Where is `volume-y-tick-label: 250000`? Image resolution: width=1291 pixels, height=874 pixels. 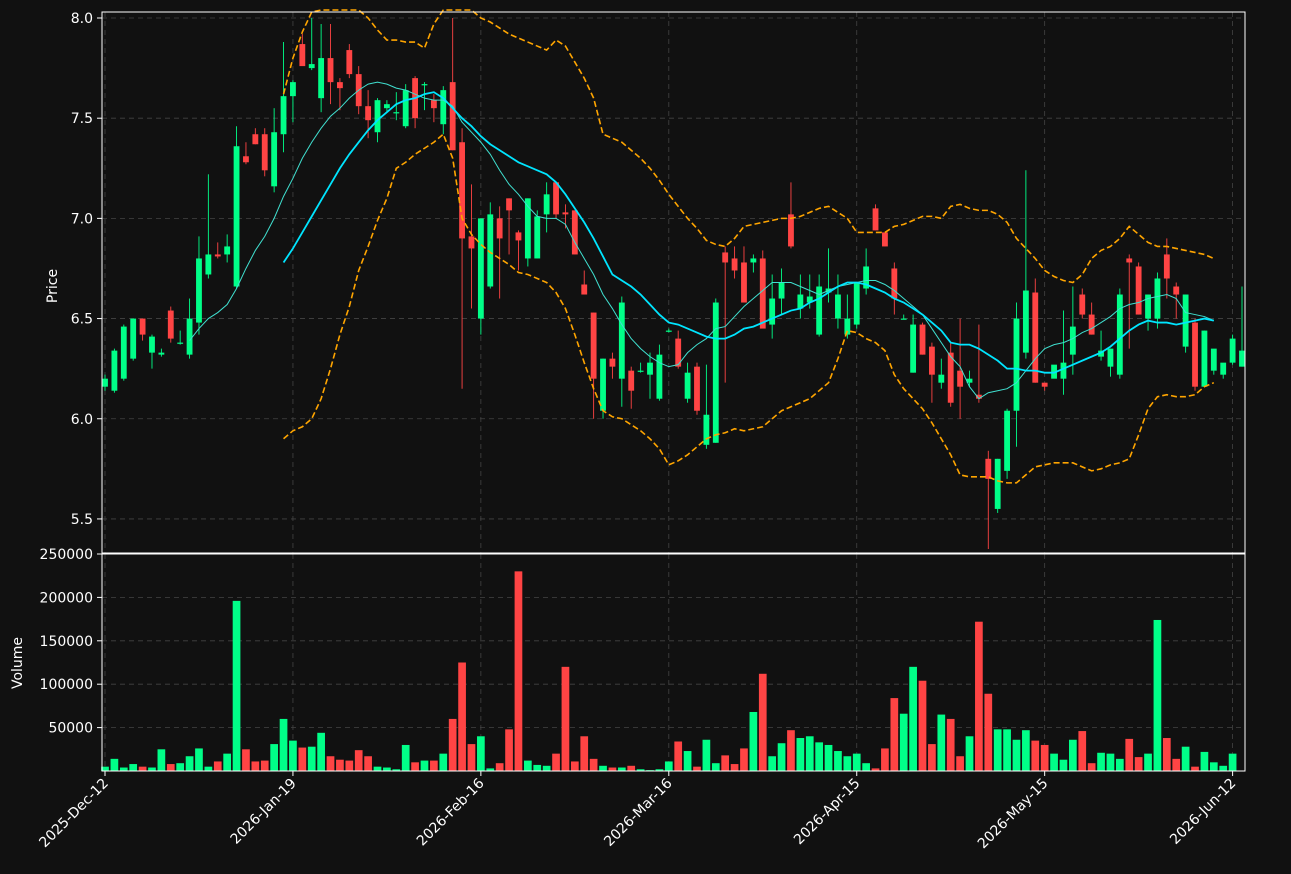 volume-y-tick-label: 250000 is located at coordinates (66, 555).